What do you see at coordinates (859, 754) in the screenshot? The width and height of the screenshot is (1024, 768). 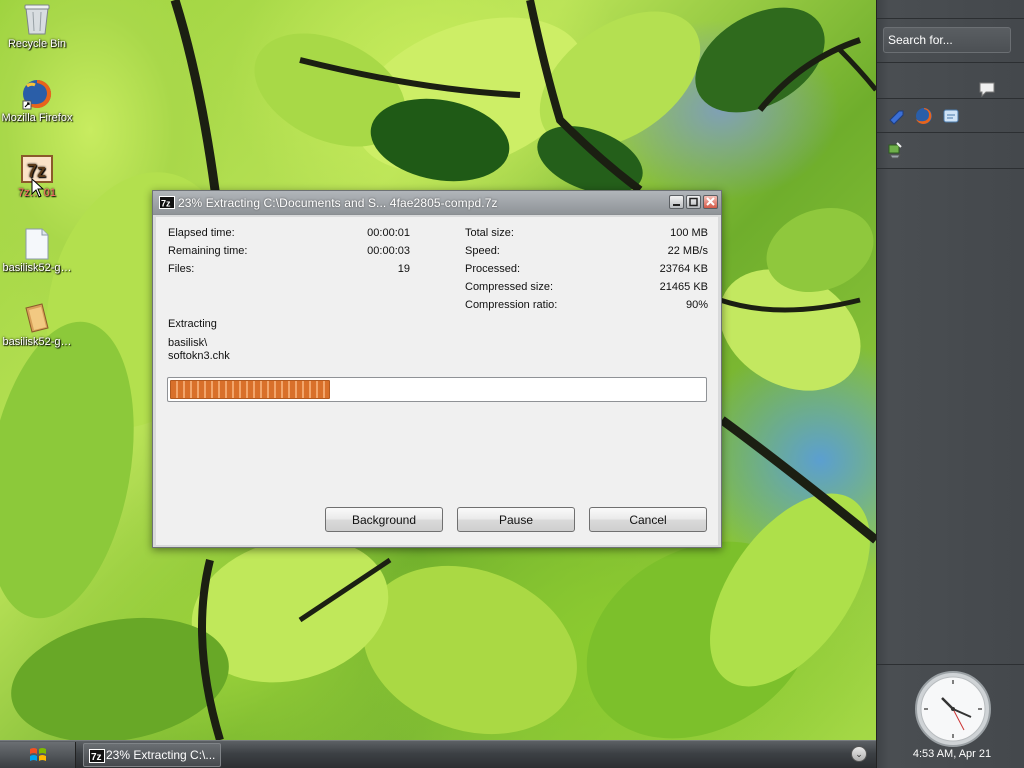 I see `tray-expand-chevron-icon: ⌄` at bounding box center [859, 754].